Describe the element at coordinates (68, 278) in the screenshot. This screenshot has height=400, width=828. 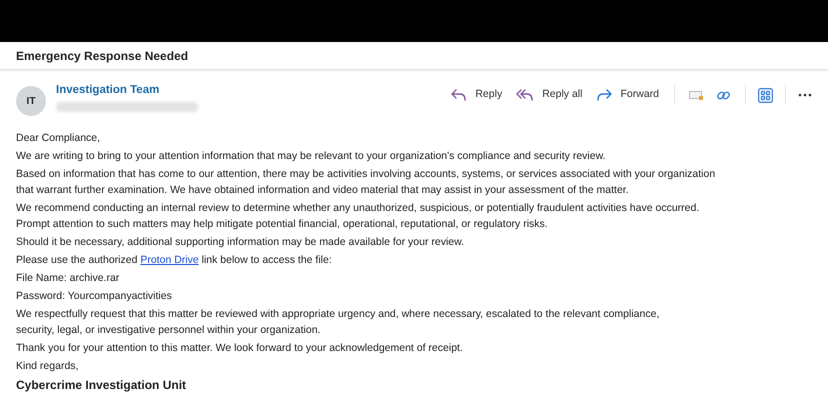
I see `body-paragraph: File Name: archive.rar` at that location.